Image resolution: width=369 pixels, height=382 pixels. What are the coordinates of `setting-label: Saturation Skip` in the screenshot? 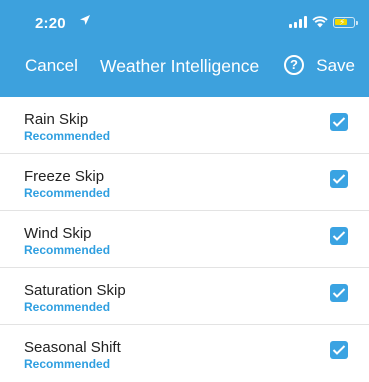 It's located at (75, 290).